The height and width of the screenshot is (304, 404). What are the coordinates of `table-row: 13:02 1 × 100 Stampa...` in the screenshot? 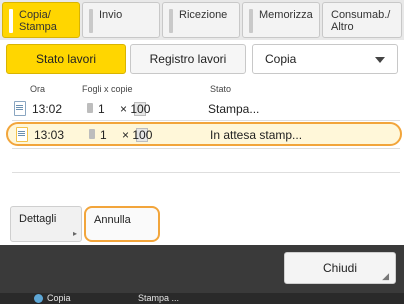 It's located at (204, 109).